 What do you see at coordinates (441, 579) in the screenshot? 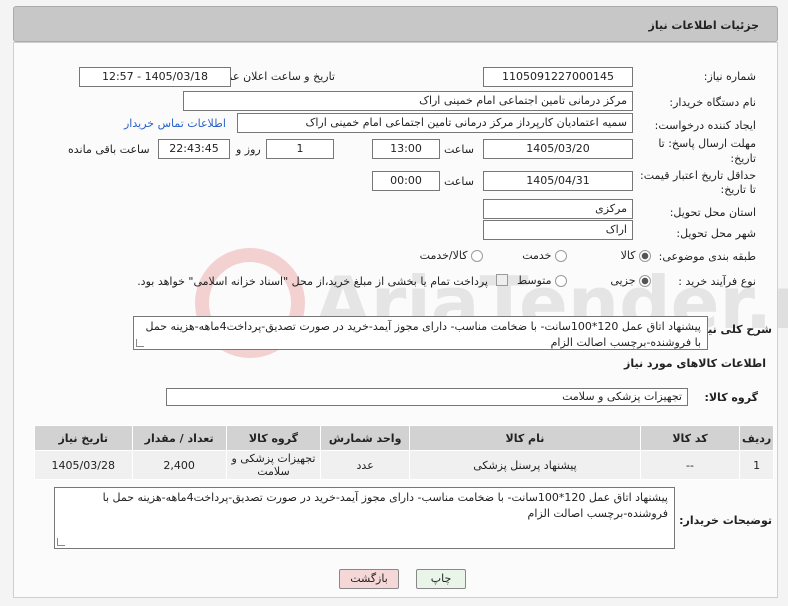
I see `print-button: چاپ` at bounding box center [441, 579].